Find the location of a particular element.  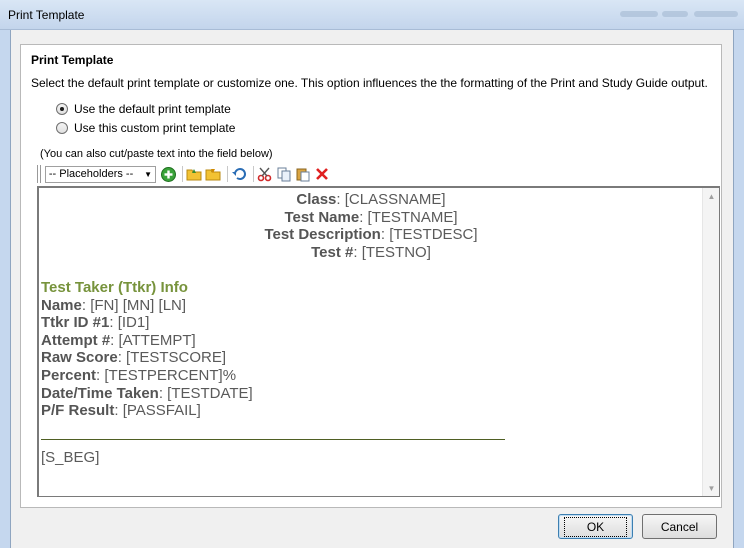

radio-button-checked is located at coordinates (62, 109).